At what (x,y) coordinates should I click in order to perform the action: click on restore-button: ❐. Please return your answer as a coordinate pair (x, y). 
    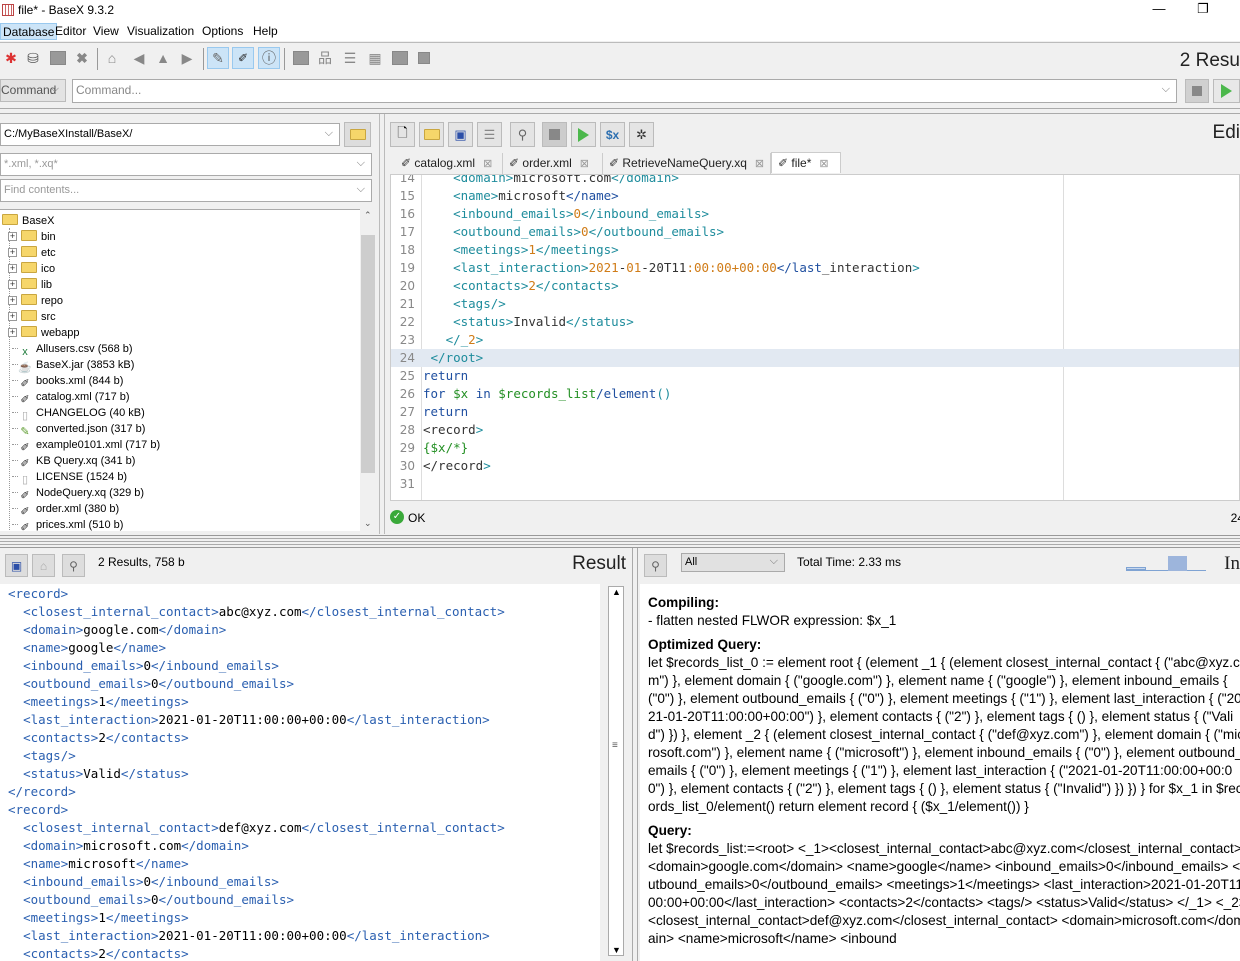
    Looking at the image, I should click on (1203, 10).